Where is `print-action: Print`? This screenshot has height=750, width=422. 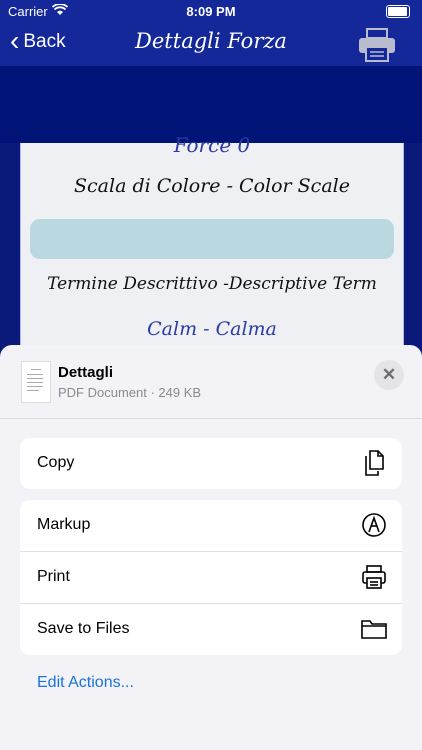
print-action: Print is located at coordinates (211, 578).